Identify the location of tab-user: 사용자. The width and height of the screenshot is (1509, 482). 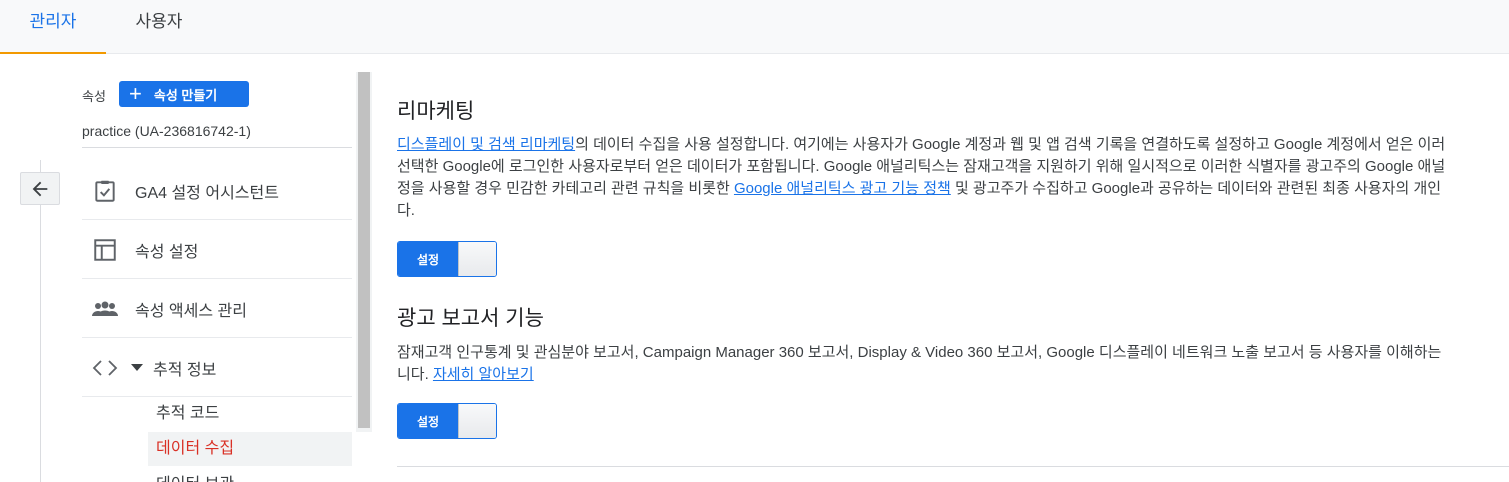
(159, 27).